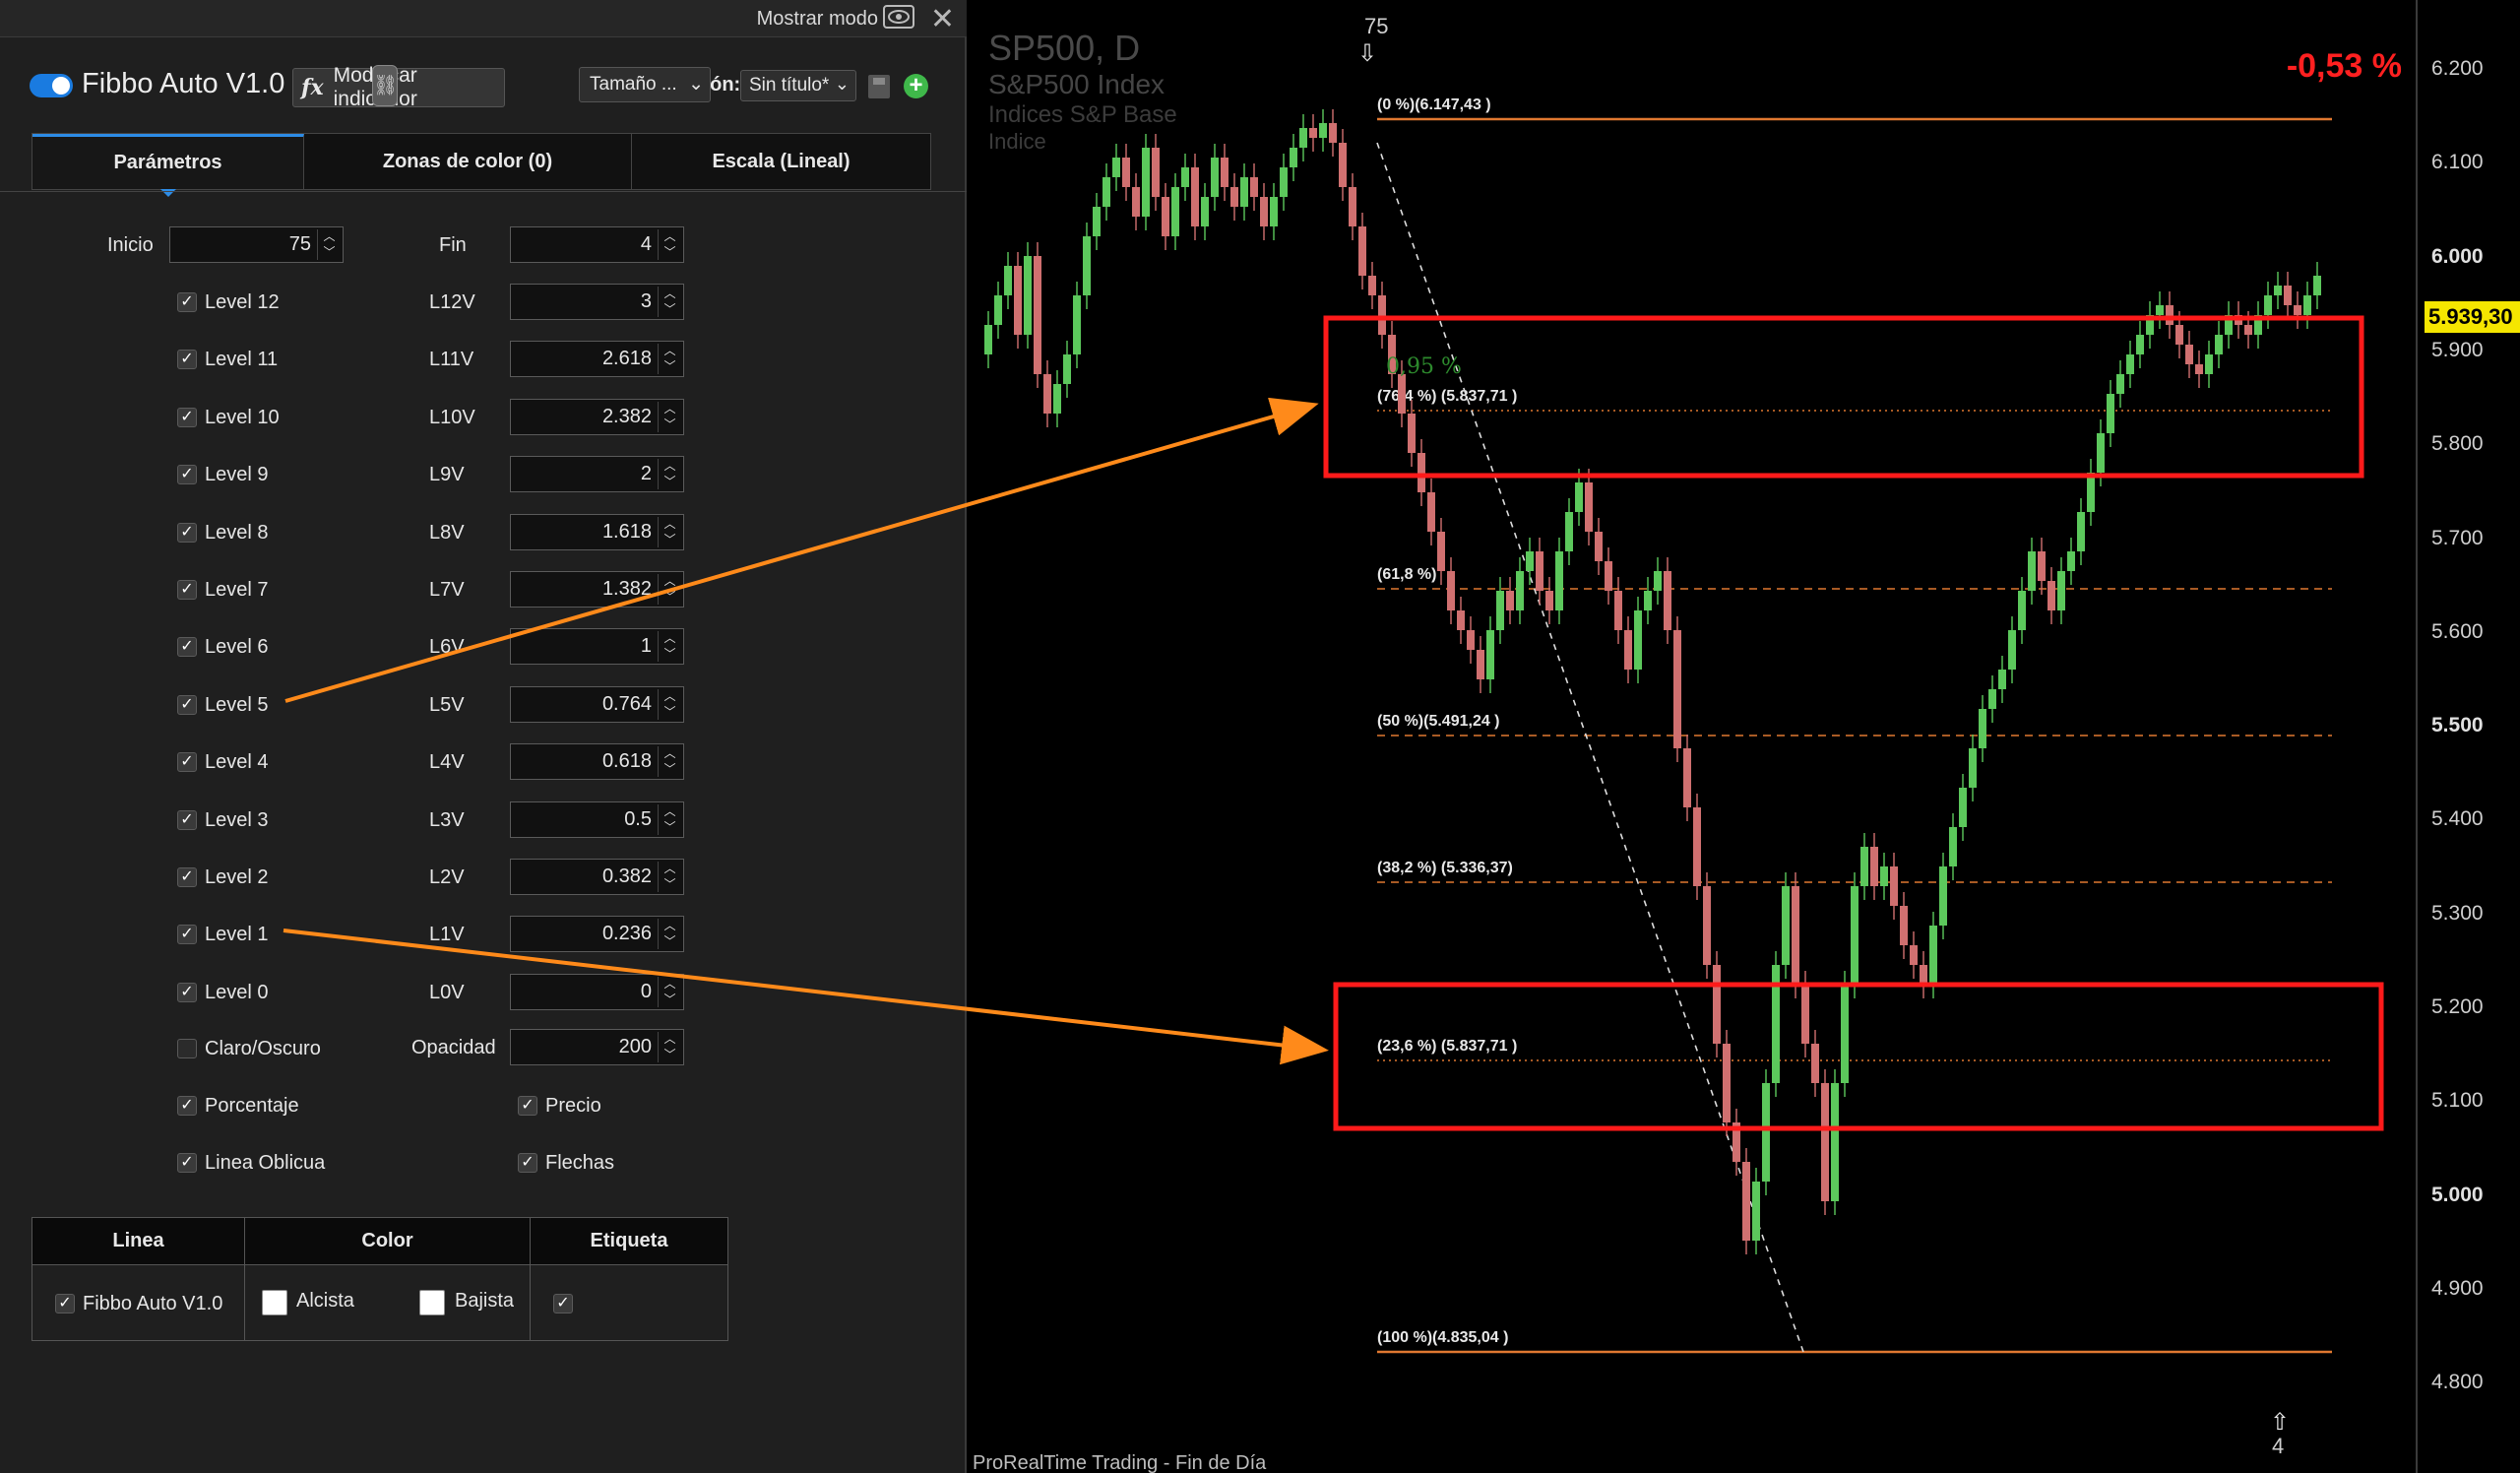 The height and width of the screenshot is (1473, 2520). What do you see at coordinates (899, 20) in the screenshot?
I see `eye-icon` at bounding box center [899, 20].